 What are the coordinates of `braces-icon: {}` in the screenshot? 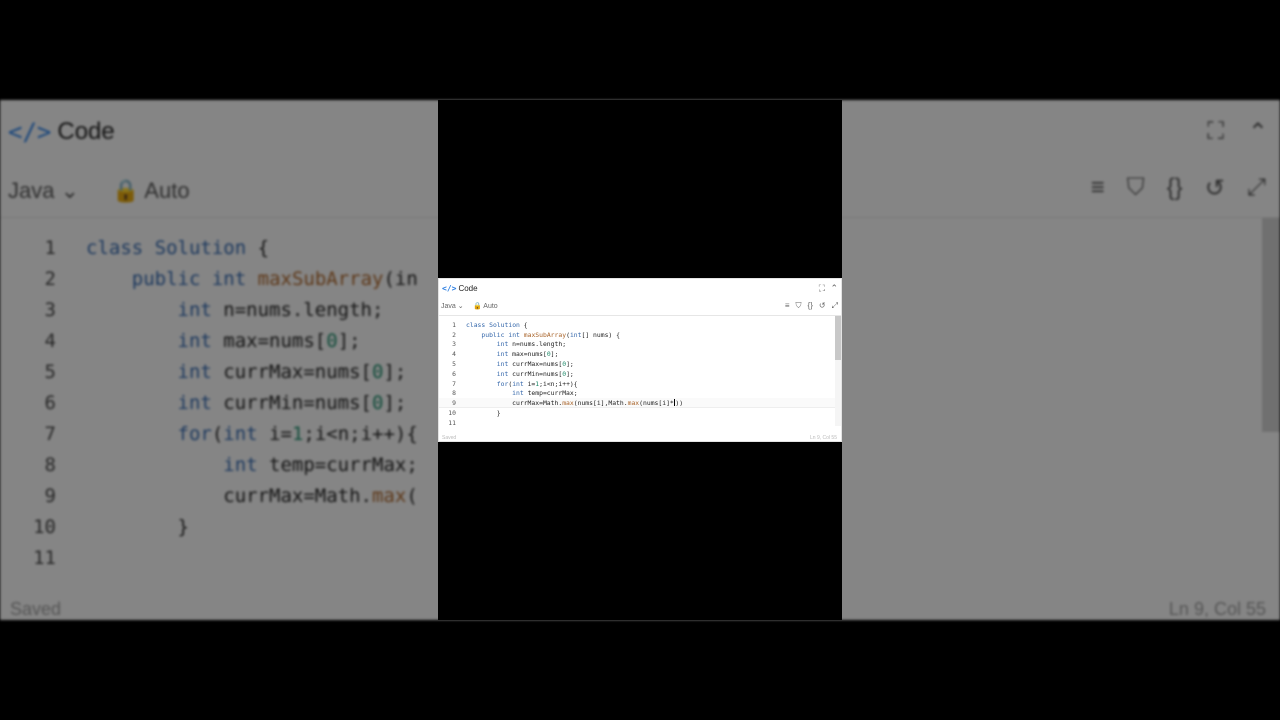 It's located at (810, 306).